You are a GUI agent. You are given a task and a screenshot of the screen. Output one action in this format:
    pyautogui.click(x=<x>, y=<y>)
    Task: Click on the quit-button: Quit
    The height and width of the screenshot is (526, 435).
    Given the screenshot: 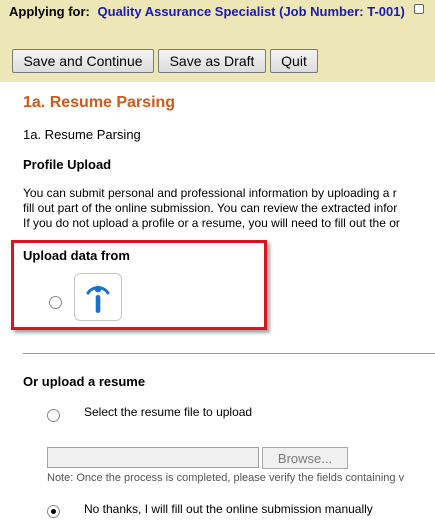 What is the action you would take?
    pyautogui.click(x=294, y=61)
    